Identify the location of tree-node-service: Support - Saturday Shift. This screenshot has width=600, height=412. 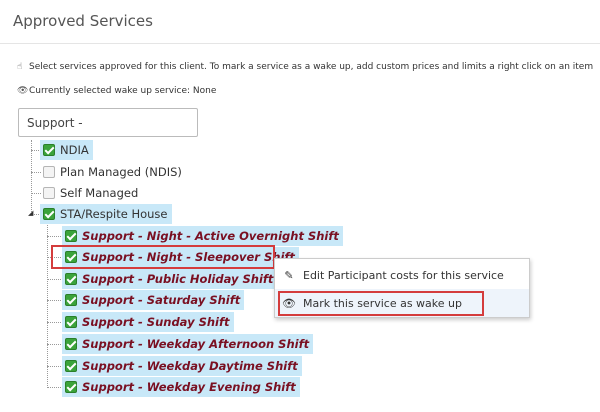
(153, 300).